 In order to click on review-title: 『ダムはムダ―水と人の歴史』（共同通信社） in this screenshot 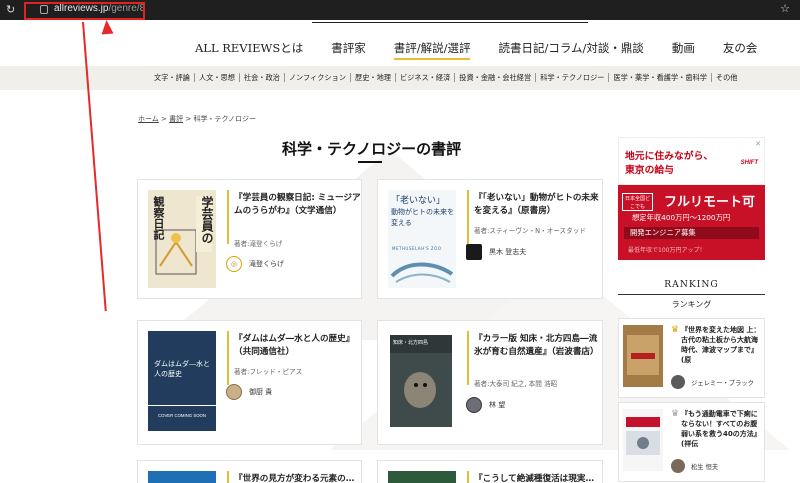, I will do `click(298, 345)`.